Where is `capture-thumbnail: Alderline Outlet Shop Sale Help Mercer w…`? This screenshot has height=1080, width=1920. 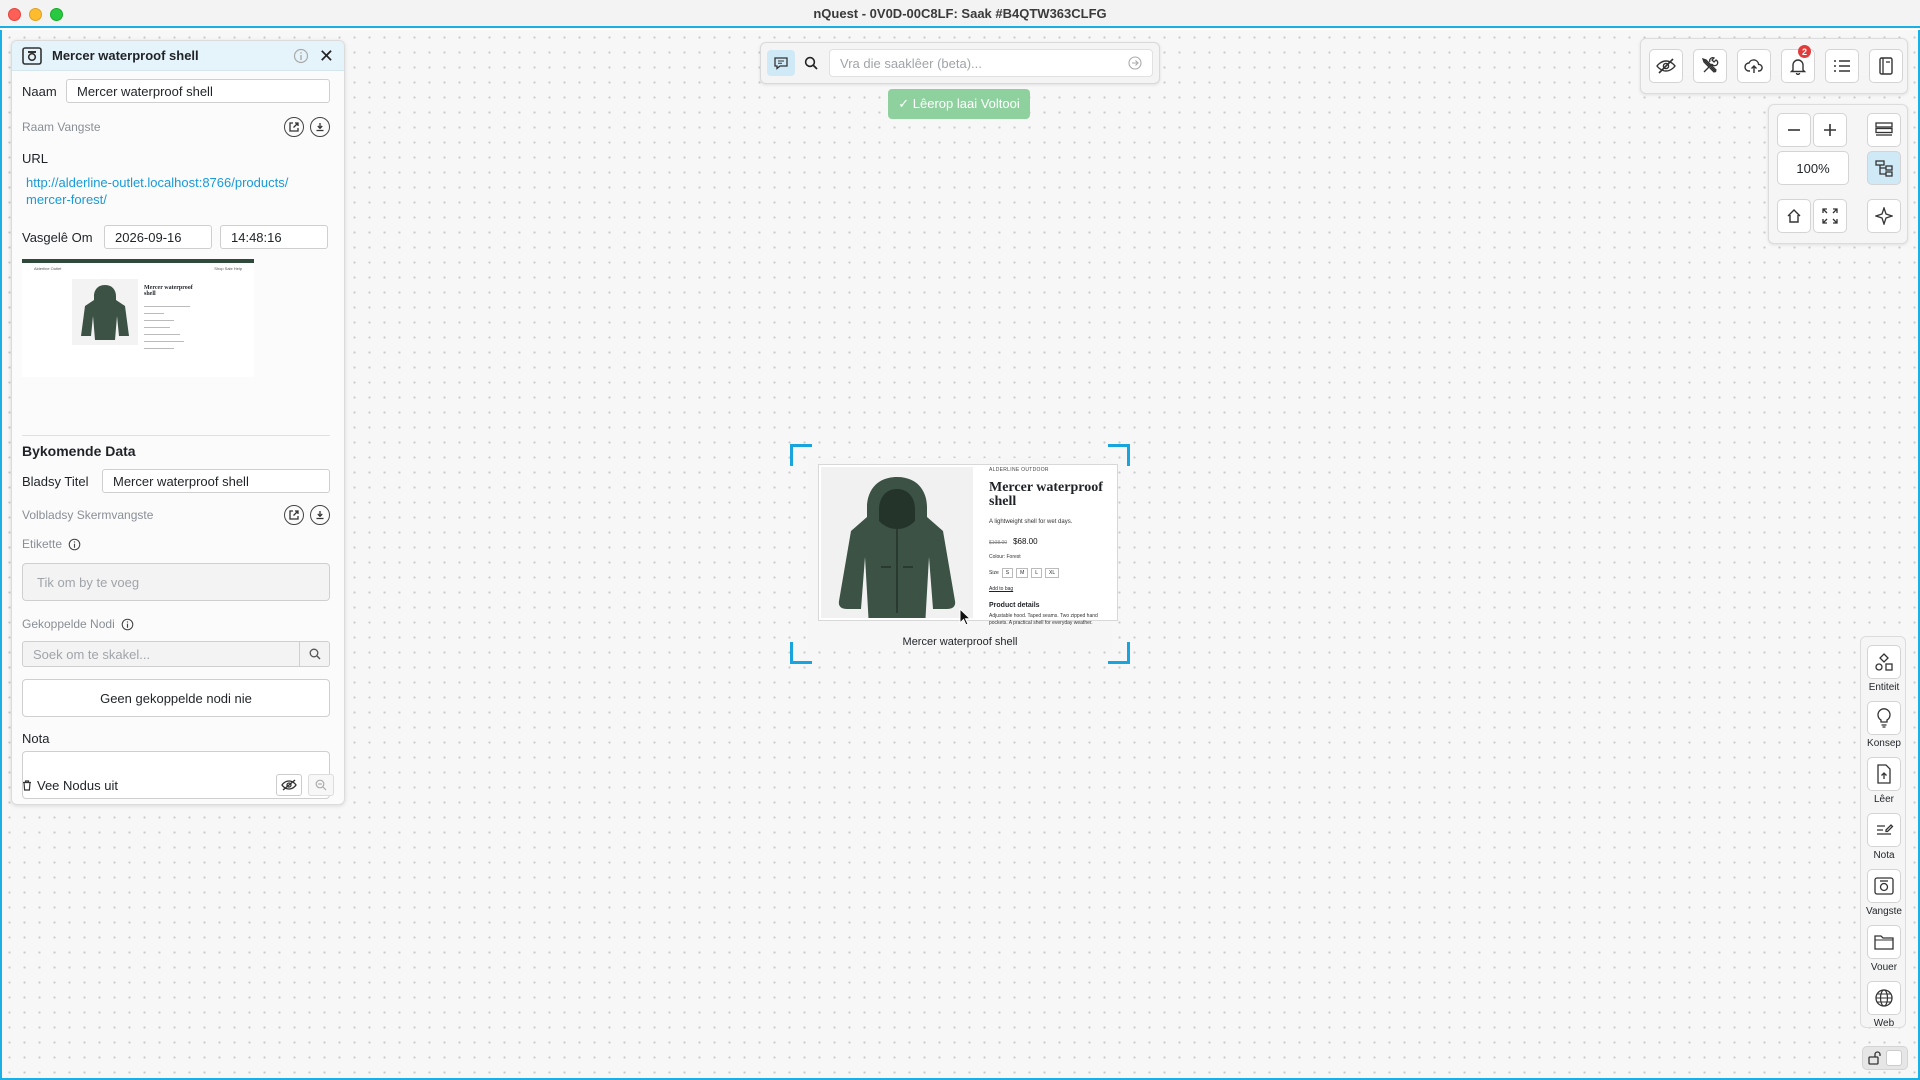 capture-thumbnail: Alderline Outlet Shop Sale Help Mercer w… is located at coordinates (138, 318).